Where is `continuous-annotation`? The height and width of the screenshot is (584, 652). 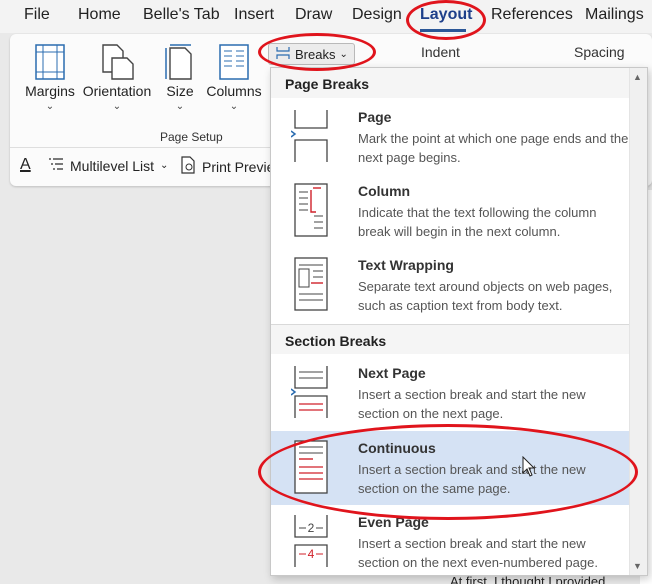 continuous-annotation is located at coordinates (448, 472).